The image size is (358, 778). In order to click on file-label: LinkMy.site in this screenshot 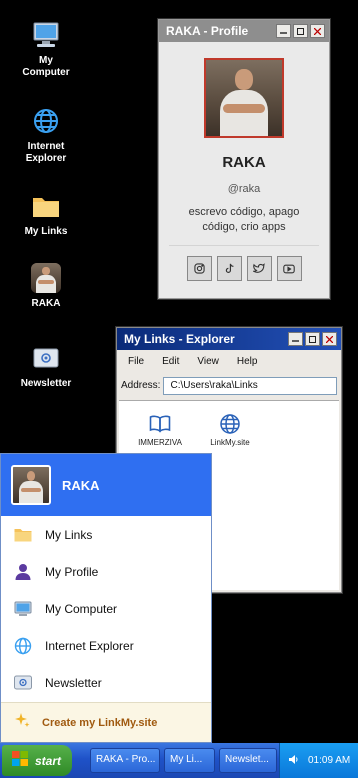, I will do `click(230, 442)`.